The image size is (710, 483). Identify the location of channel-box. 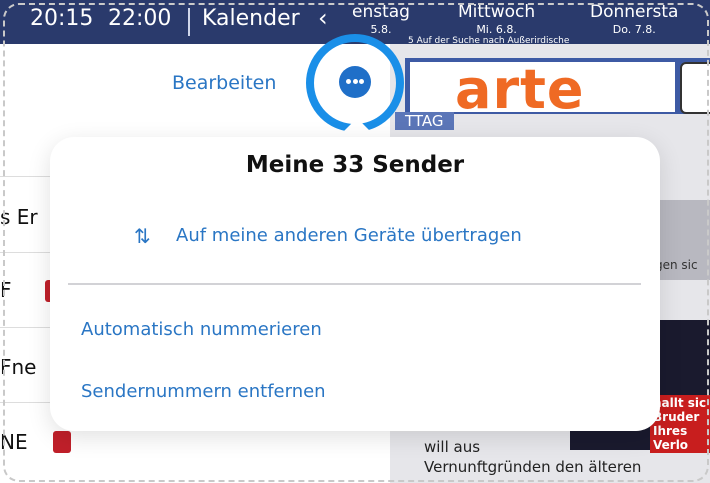
(695, 88).